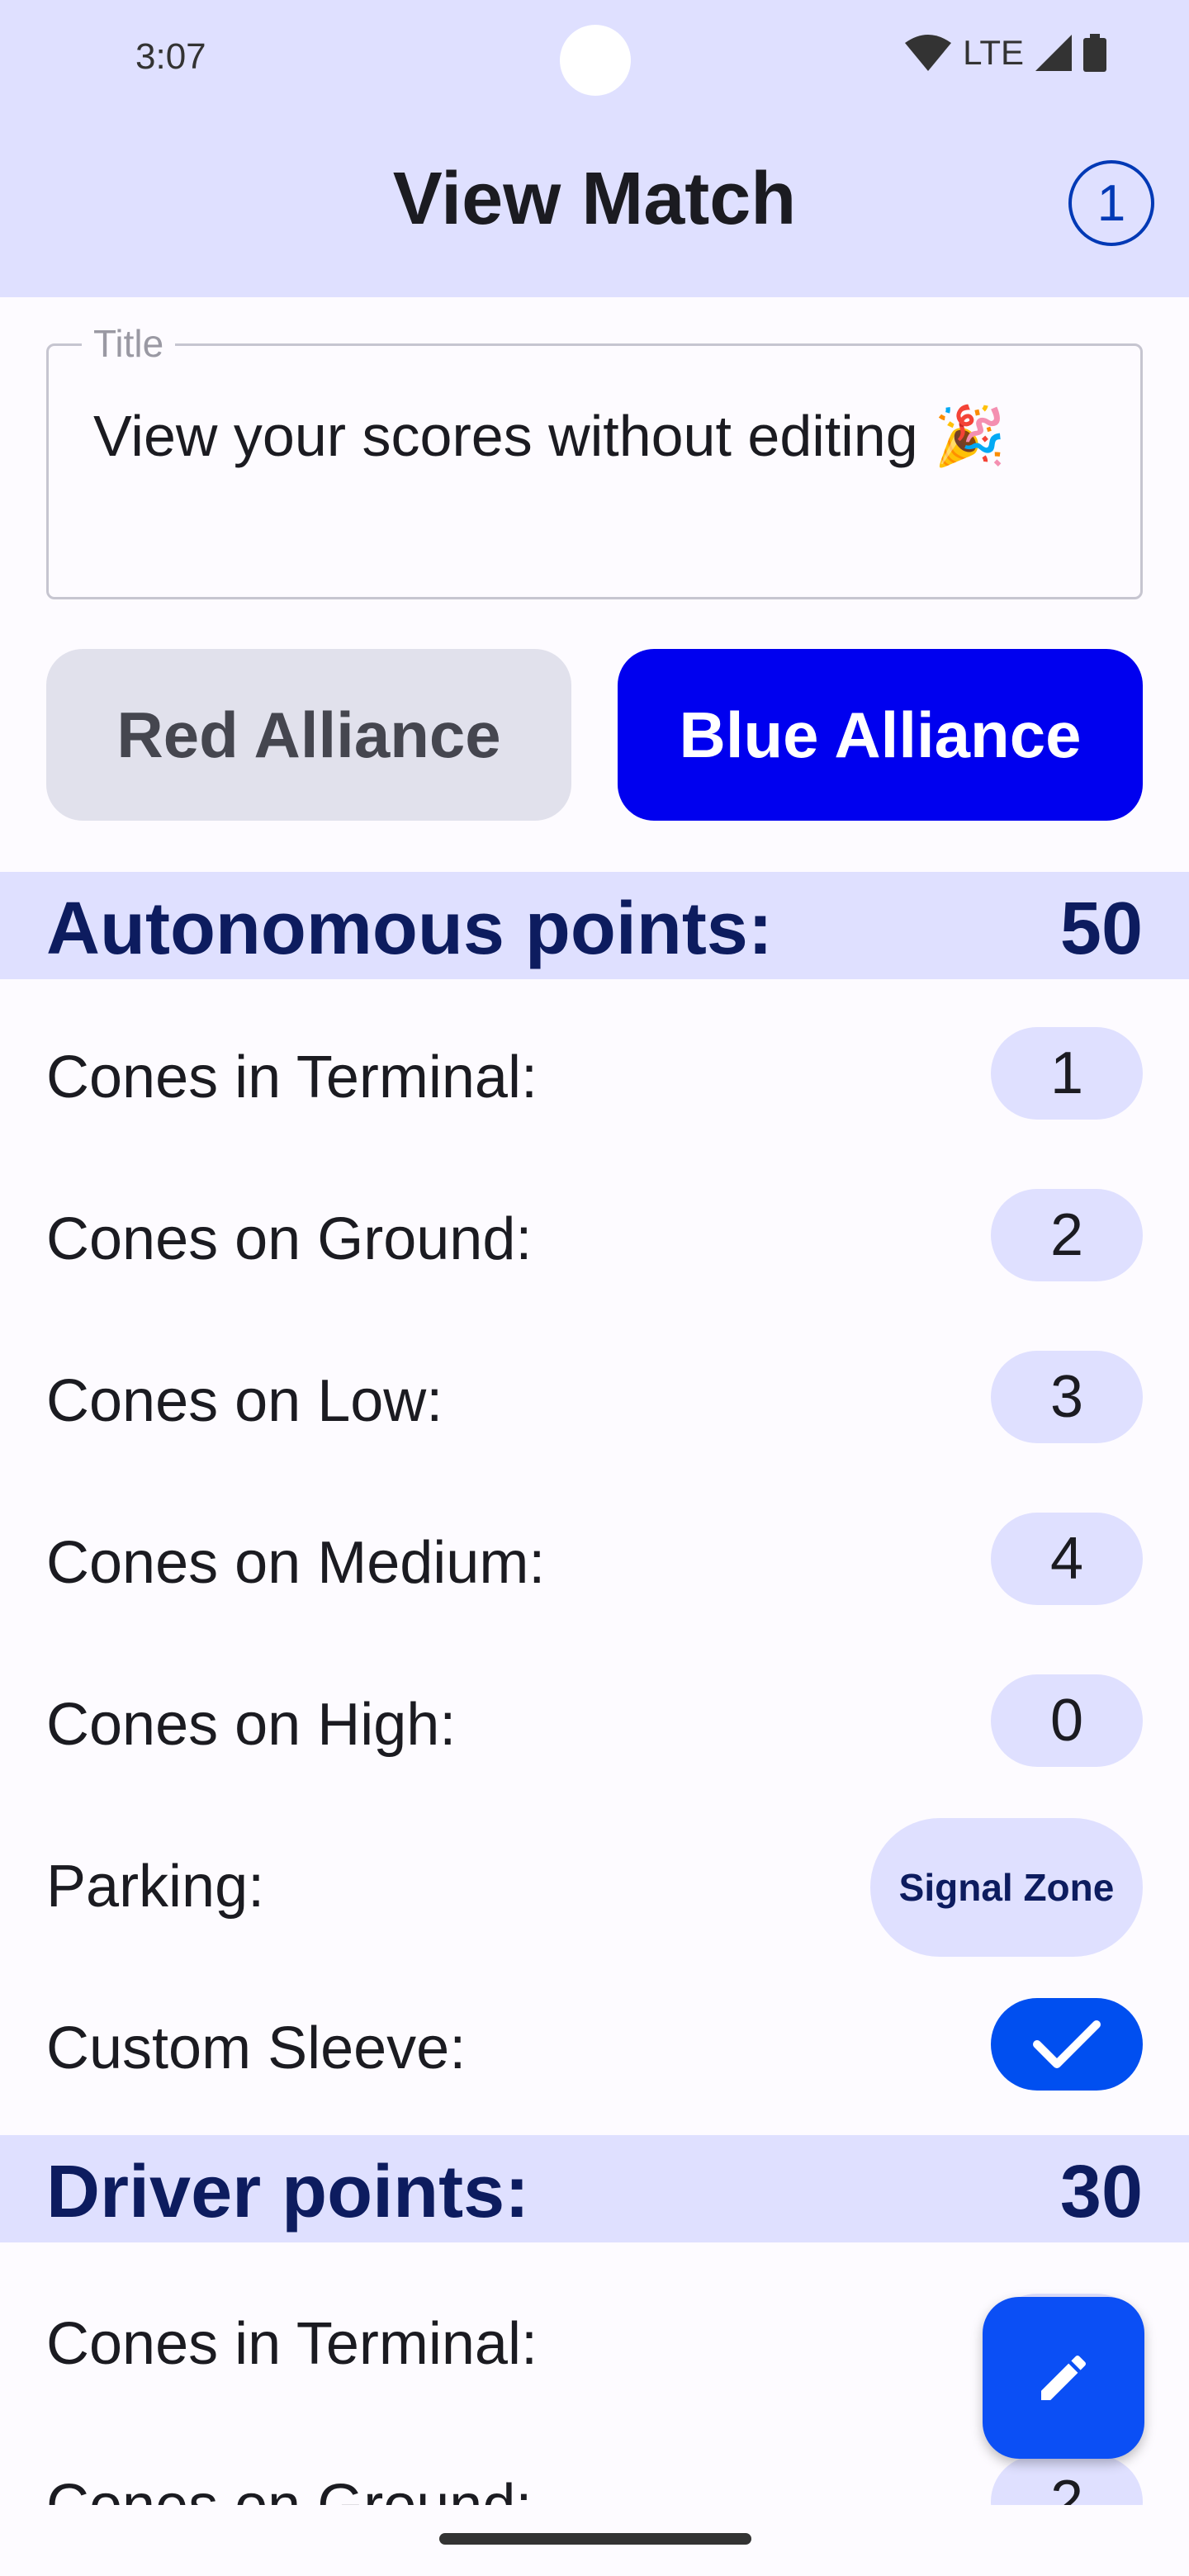 Image resolution: width=1189 pixels, height=2576 pixels. What do you see at coordinates (1006, 1887) in the screenshot?
I see `parking-value: Signal Zone` at bounding box center [1006, 1887].